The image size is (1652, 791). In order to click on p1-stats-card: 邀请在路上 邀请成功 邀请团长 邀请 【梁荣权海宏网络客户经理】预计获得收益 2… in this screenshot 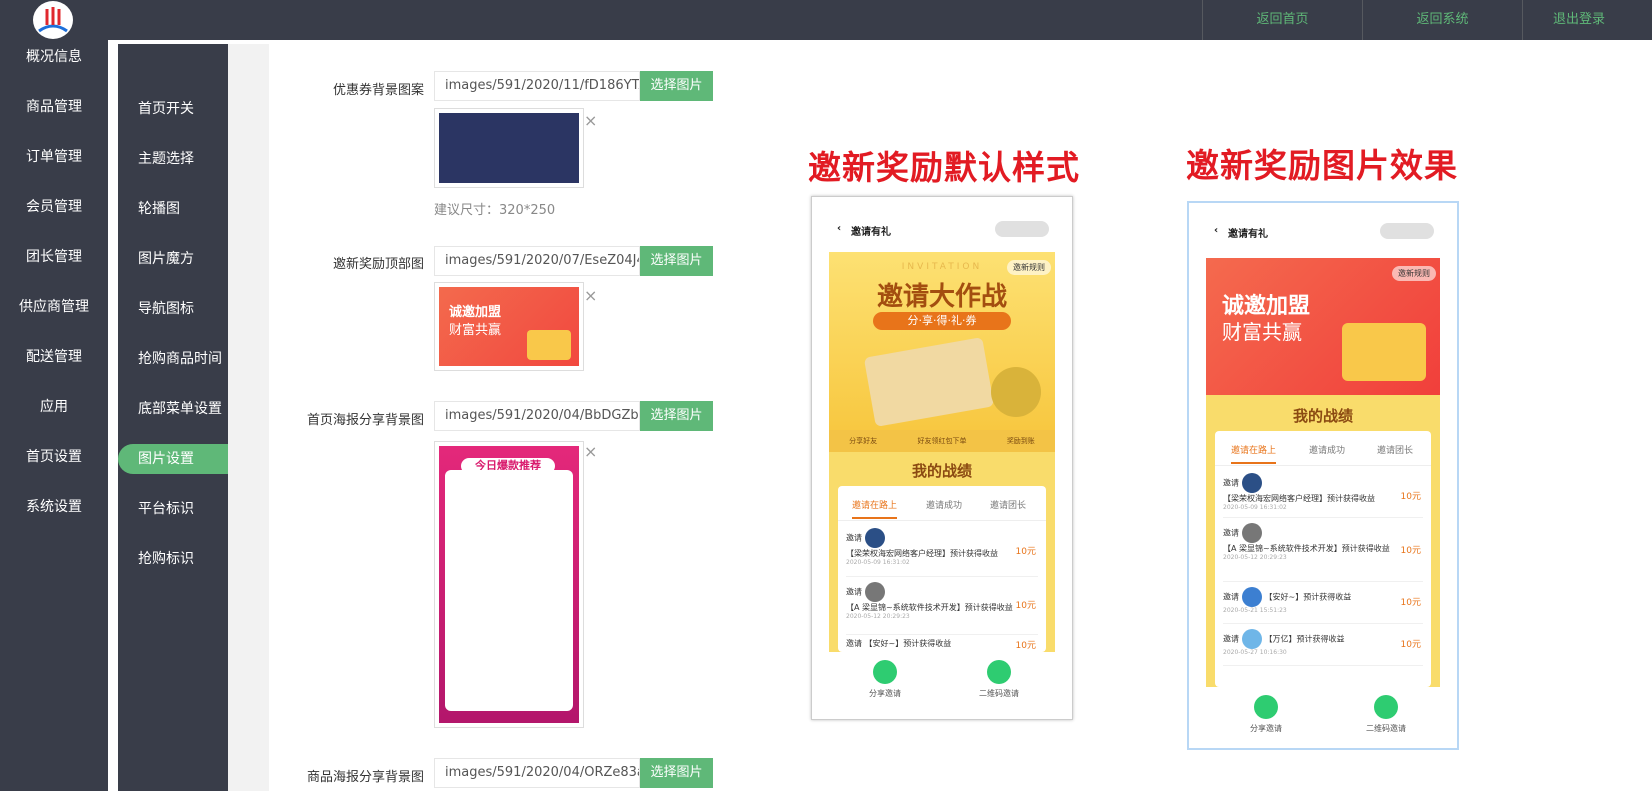, I will do `click(942, 569)`.